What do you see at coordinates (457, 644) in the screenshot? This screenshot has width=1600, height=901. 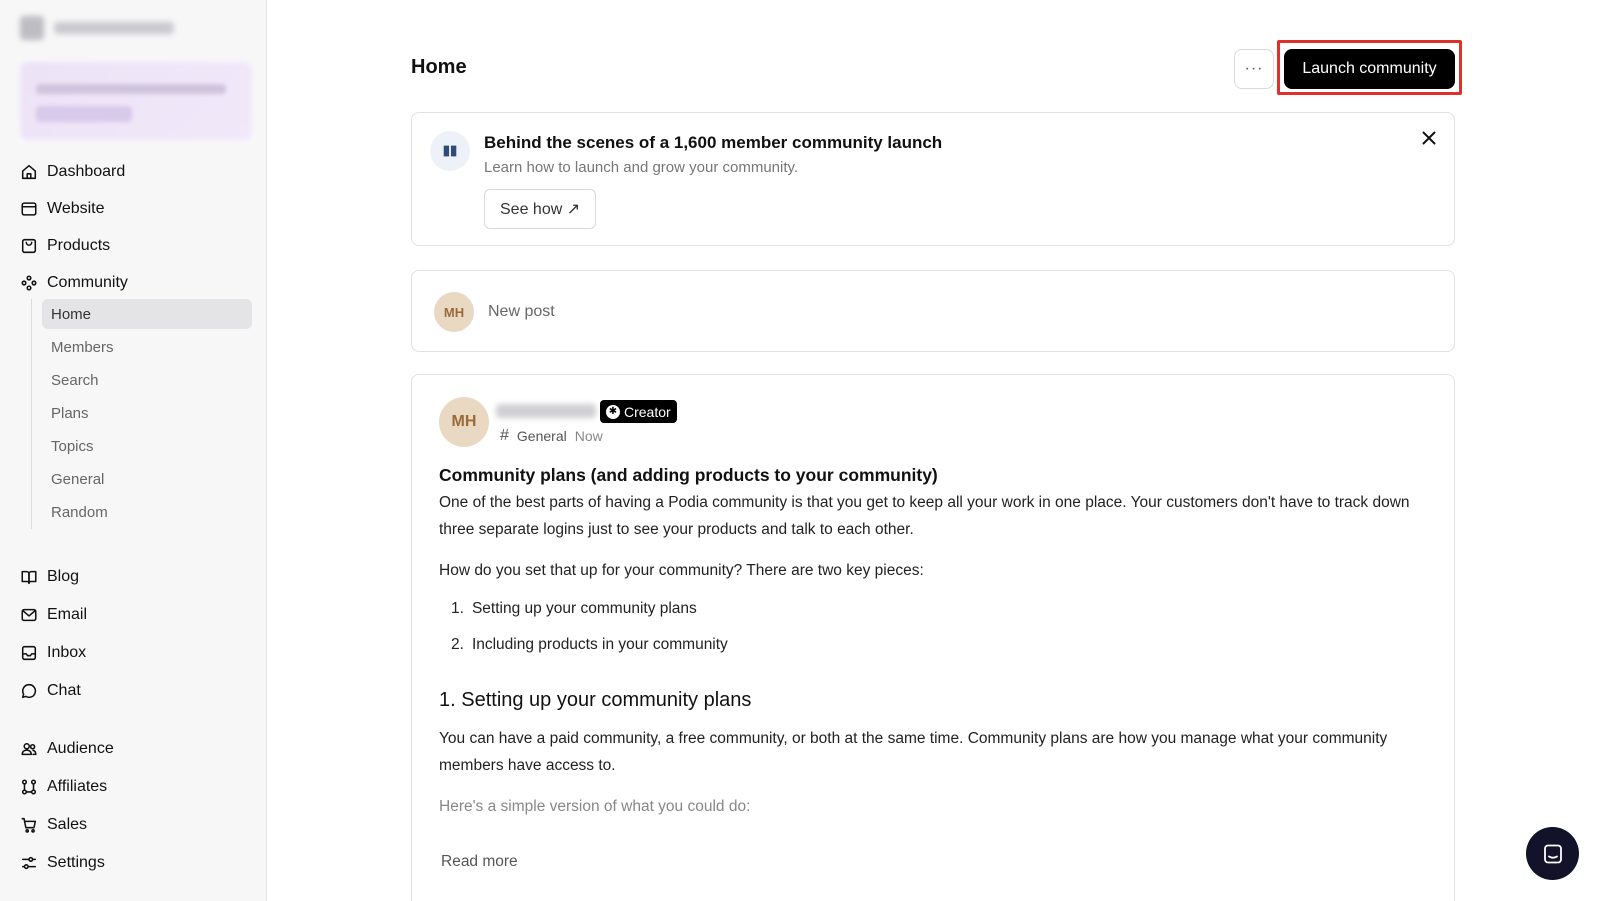 I see `list-number: 2.` at bounding box center [457, 644].